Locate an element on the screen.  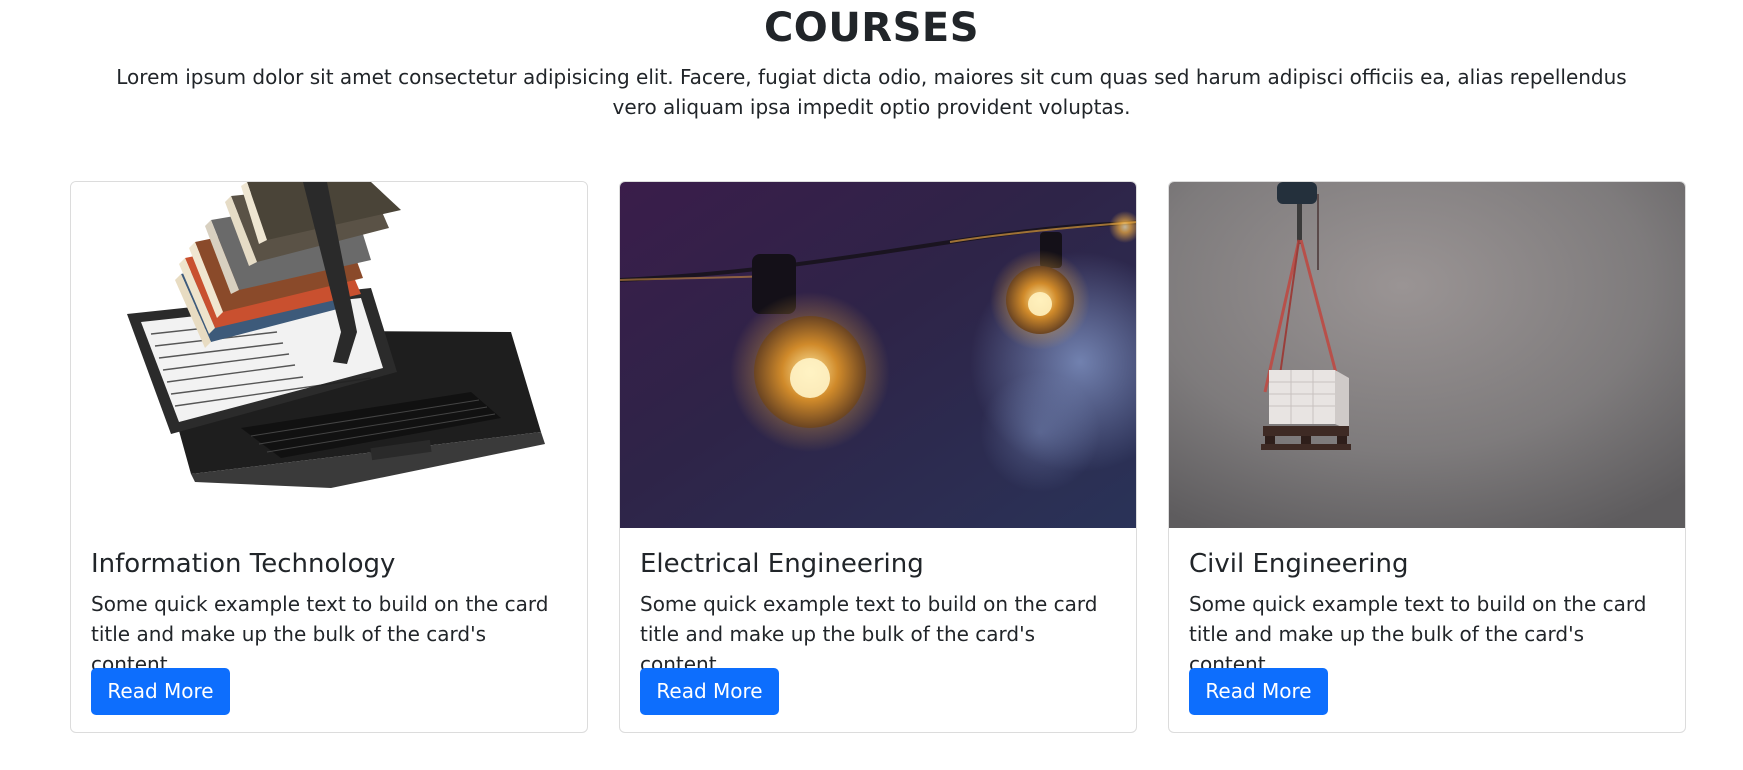
light-bulbs-image is located at coordinates (878, 355).